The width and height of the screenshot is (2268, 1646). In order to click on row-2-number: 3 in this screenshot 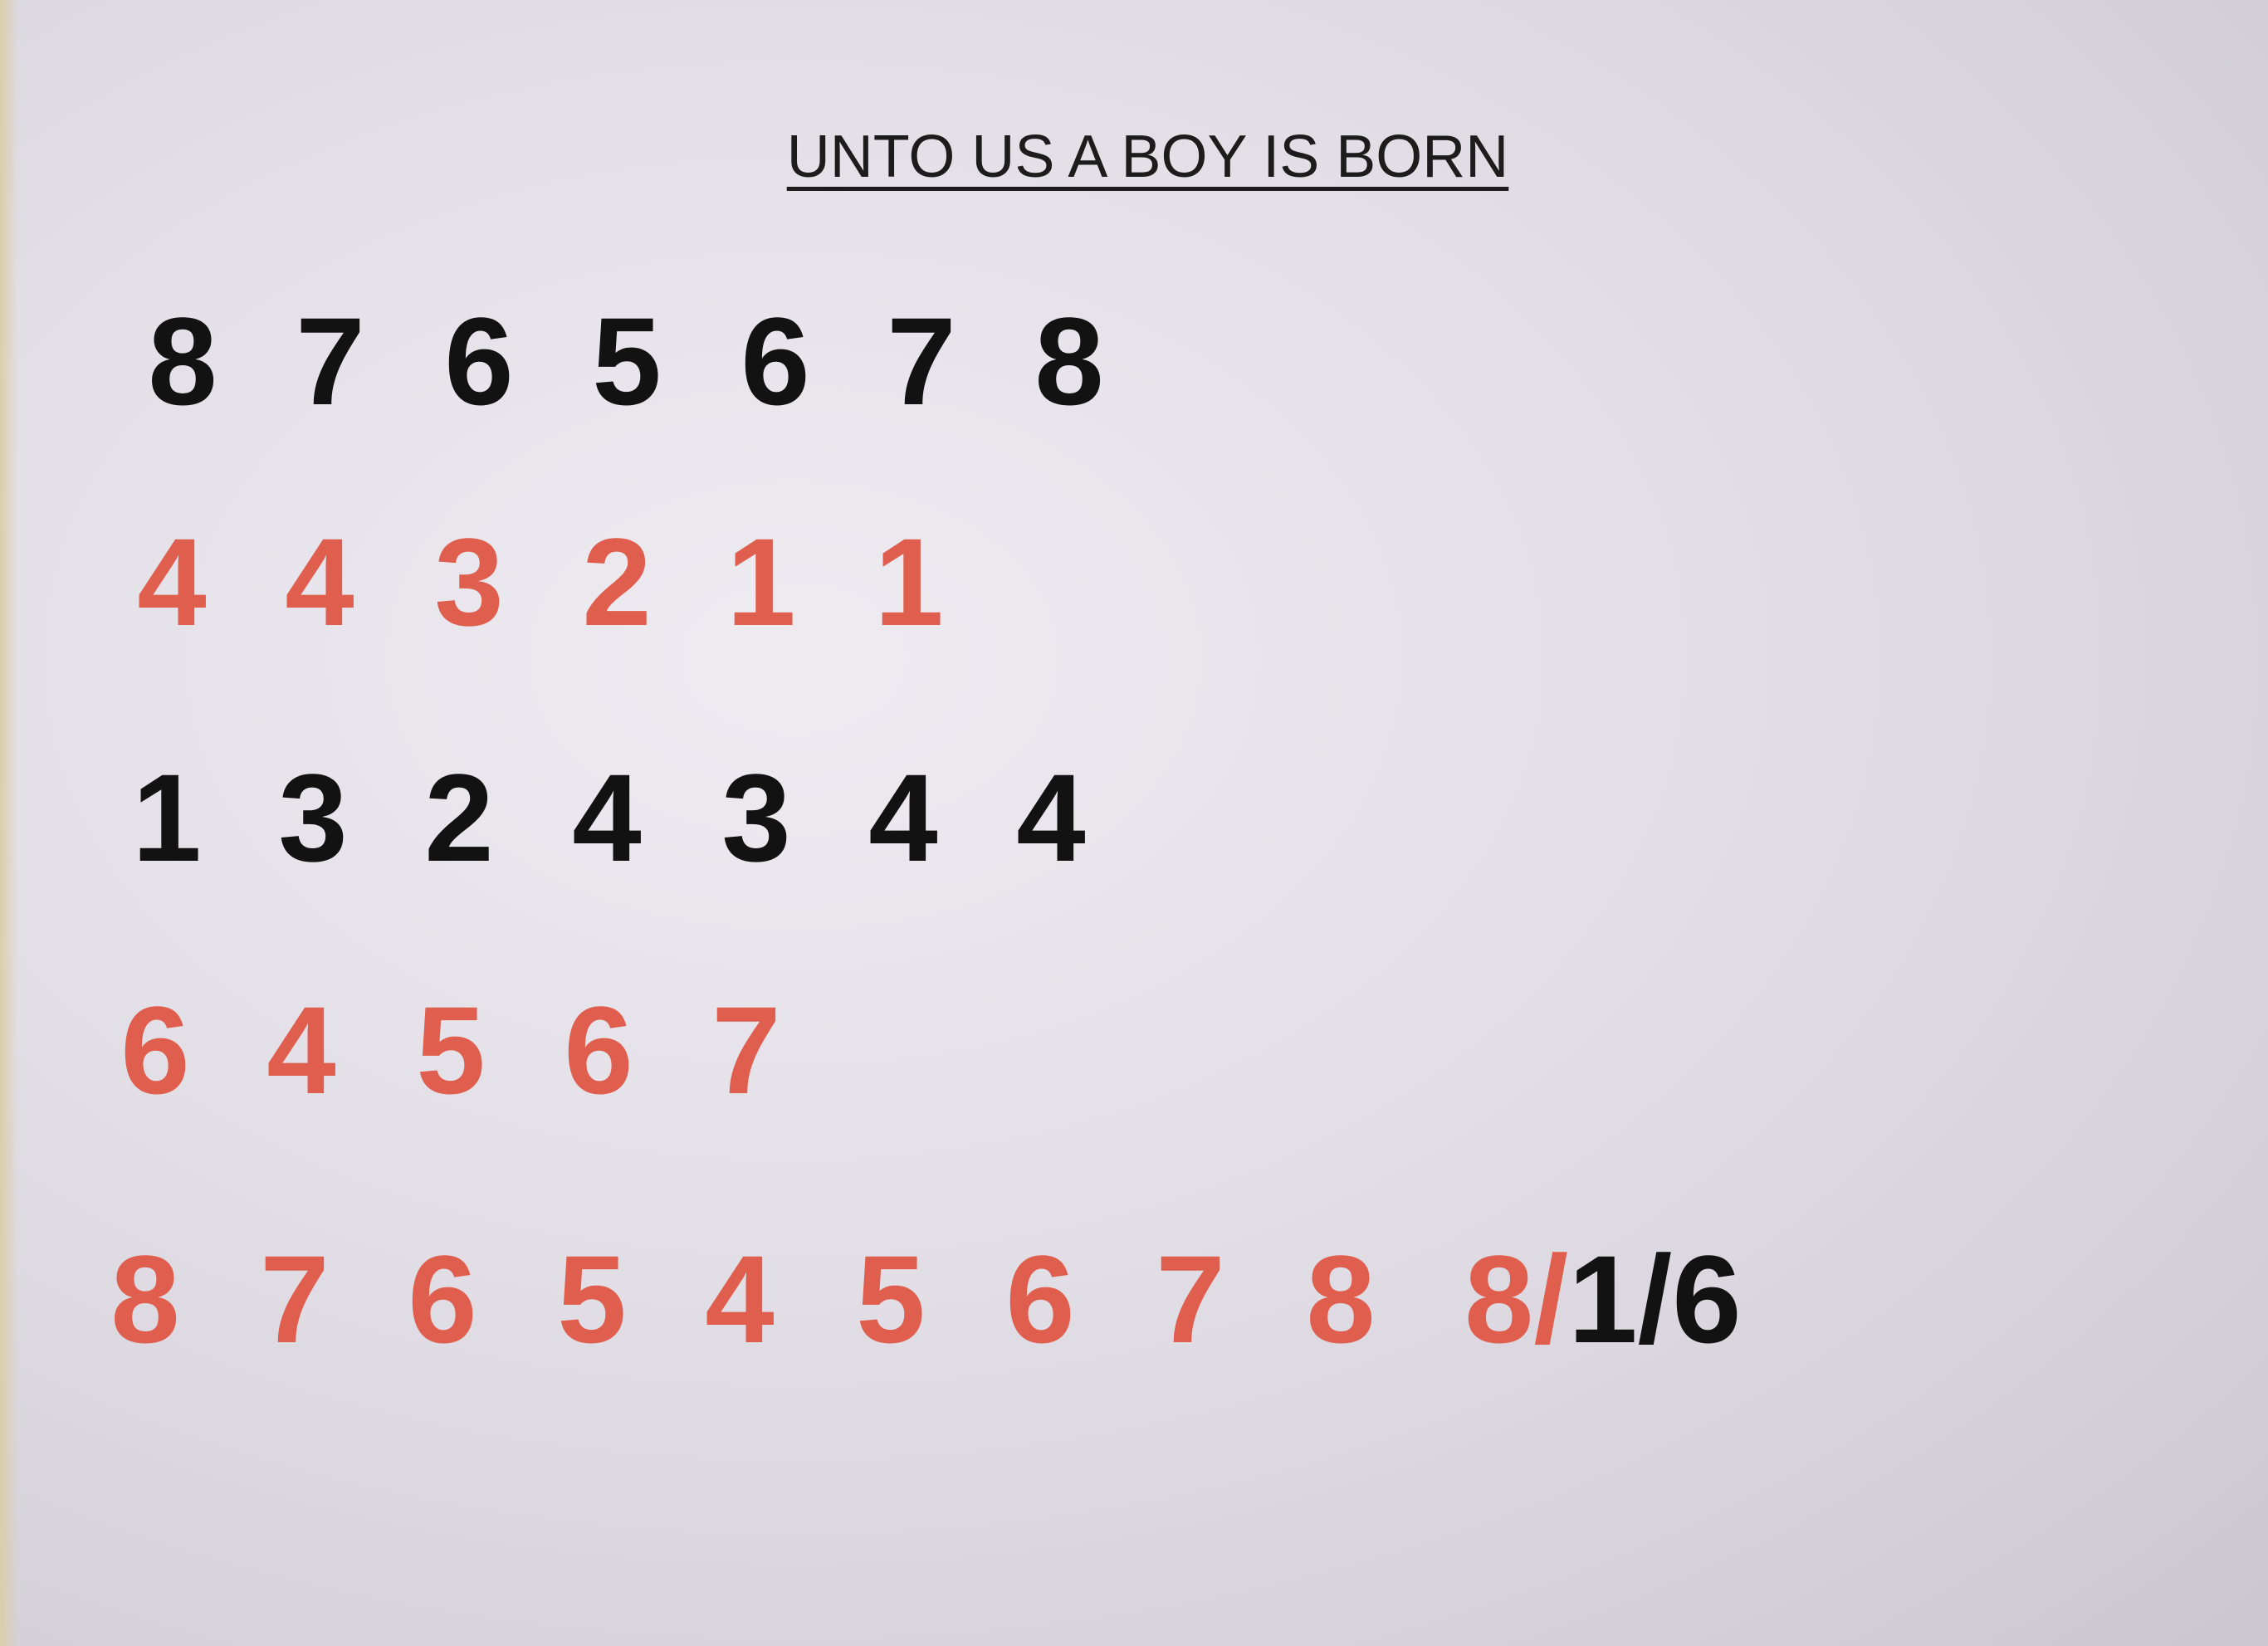, I will do `click(469, 582)`.